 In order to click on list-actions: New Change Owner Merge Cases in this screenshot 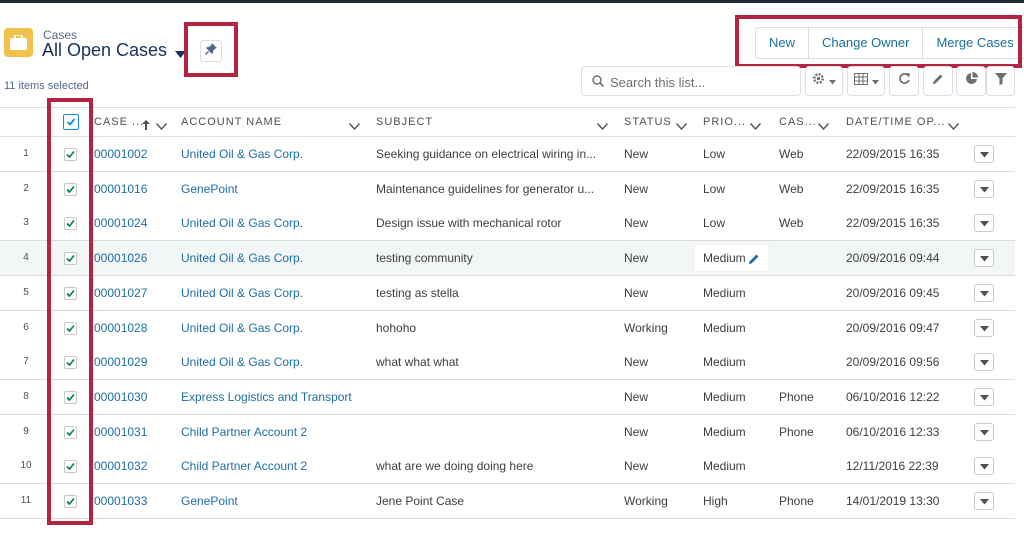, I will do `click(889, 43)`.